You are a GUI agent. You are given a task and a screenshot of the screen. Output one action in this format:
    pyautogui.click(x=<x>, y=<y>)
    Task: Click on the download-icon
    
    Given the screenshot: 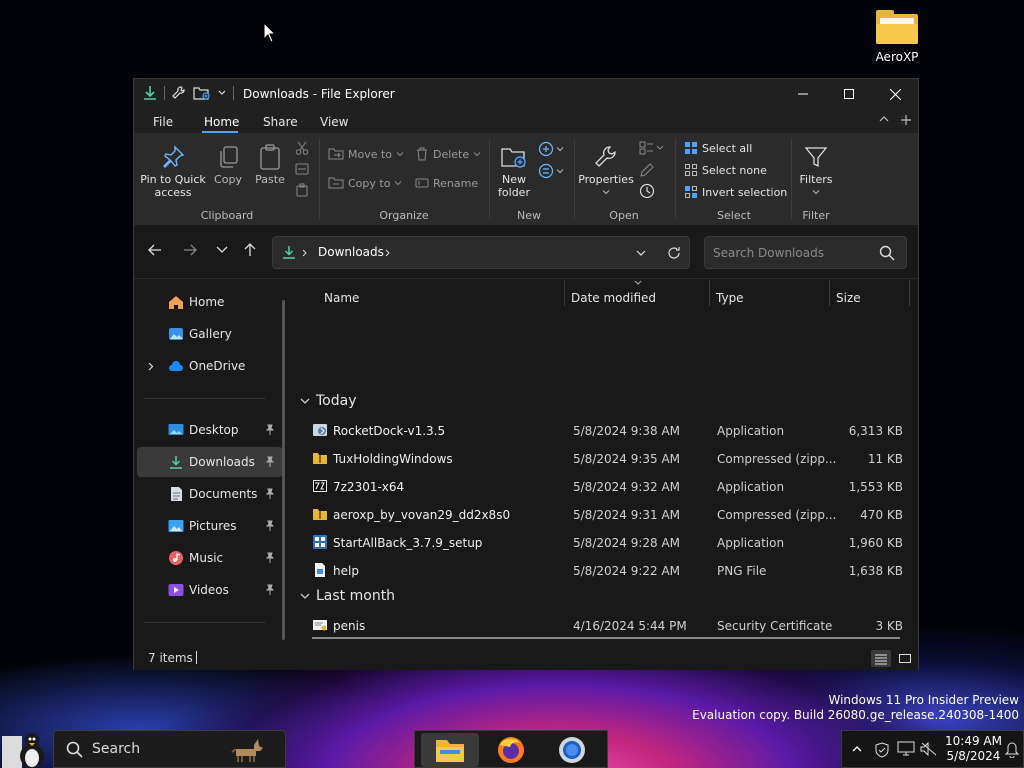 What is the action you would take?
    pyautogui.click(x=150, y=93)
    